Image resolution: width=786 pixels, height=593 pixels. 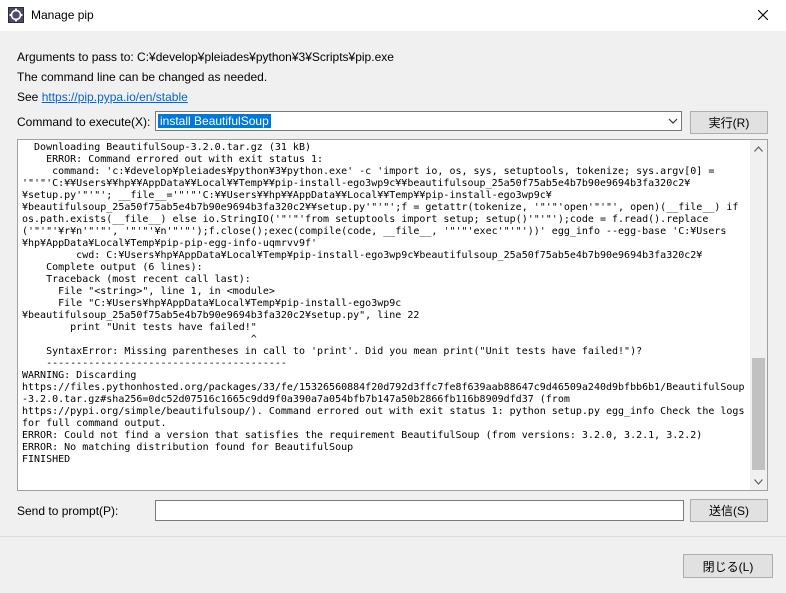 I want to click on see-line: See https://pip.pypa.io/en/stable, so click(x=102, y=97).